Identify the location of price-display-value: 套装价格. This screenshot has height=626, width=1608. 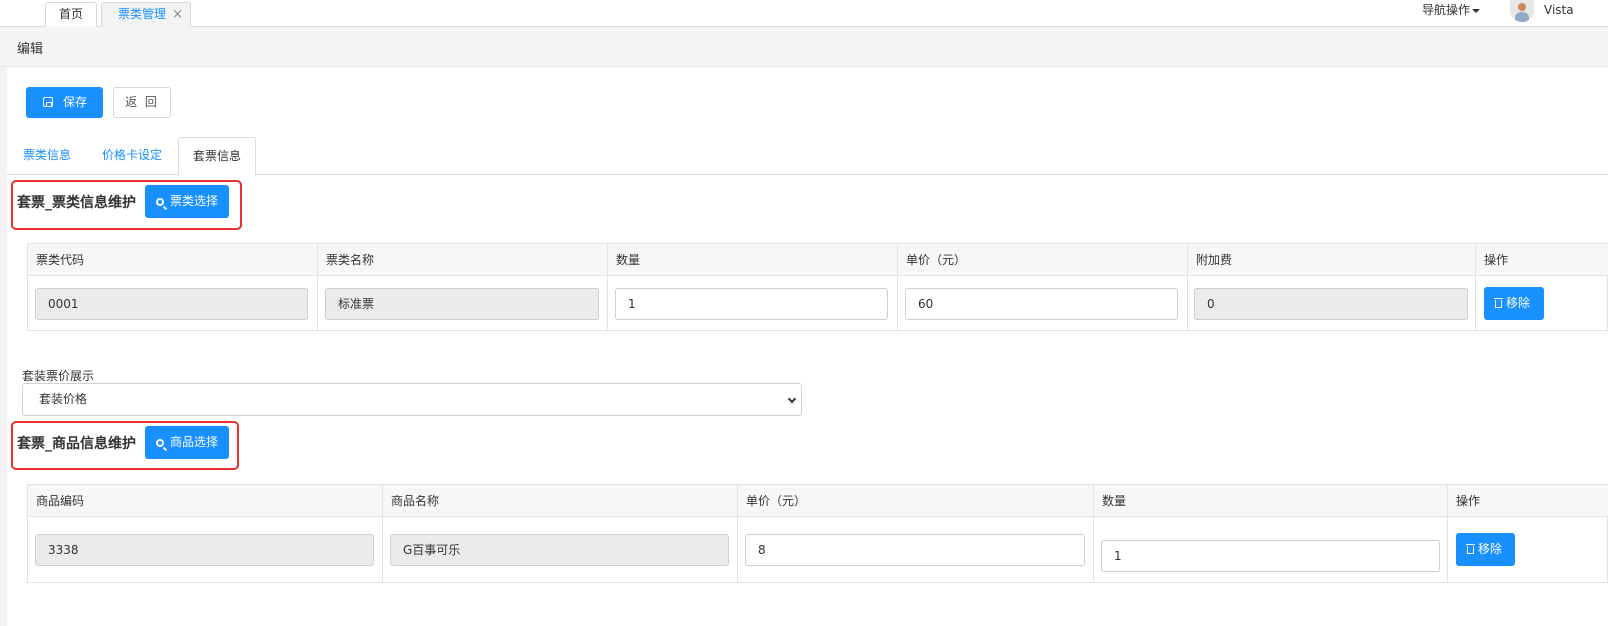
(63, 399).